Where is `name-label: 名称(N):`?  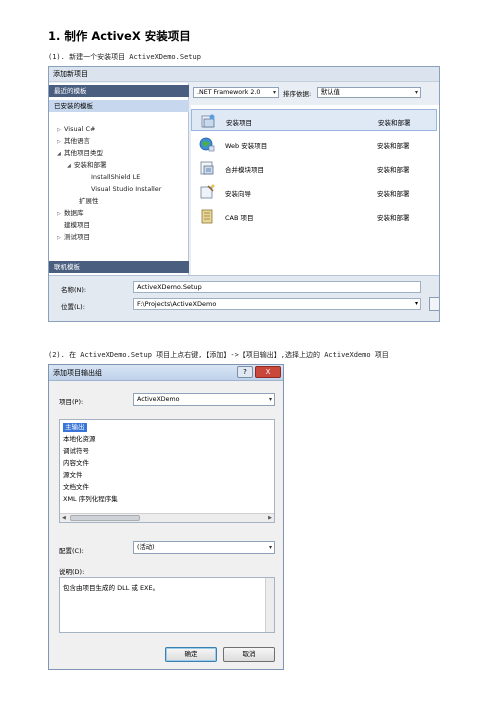 name-label: 名称(N): is located at coordinates (74, 290).